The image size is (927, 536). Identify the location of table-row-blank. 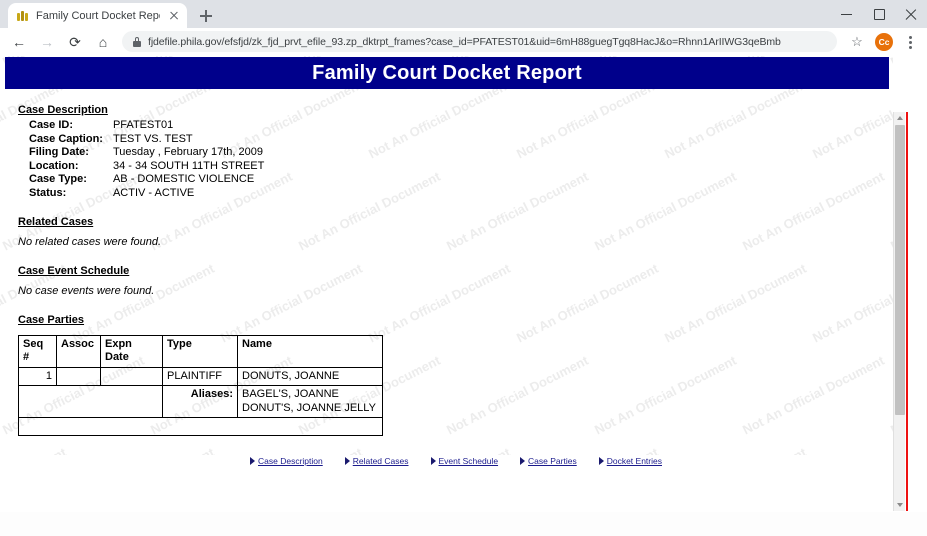
(200, 427).